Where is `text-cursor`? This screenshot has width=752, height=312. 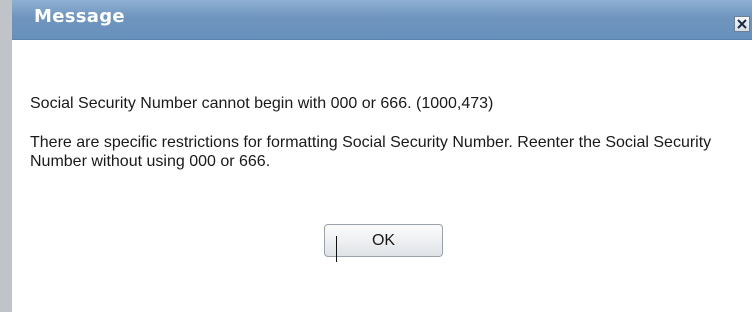
text-cursor is located at coordinates (336, 249).